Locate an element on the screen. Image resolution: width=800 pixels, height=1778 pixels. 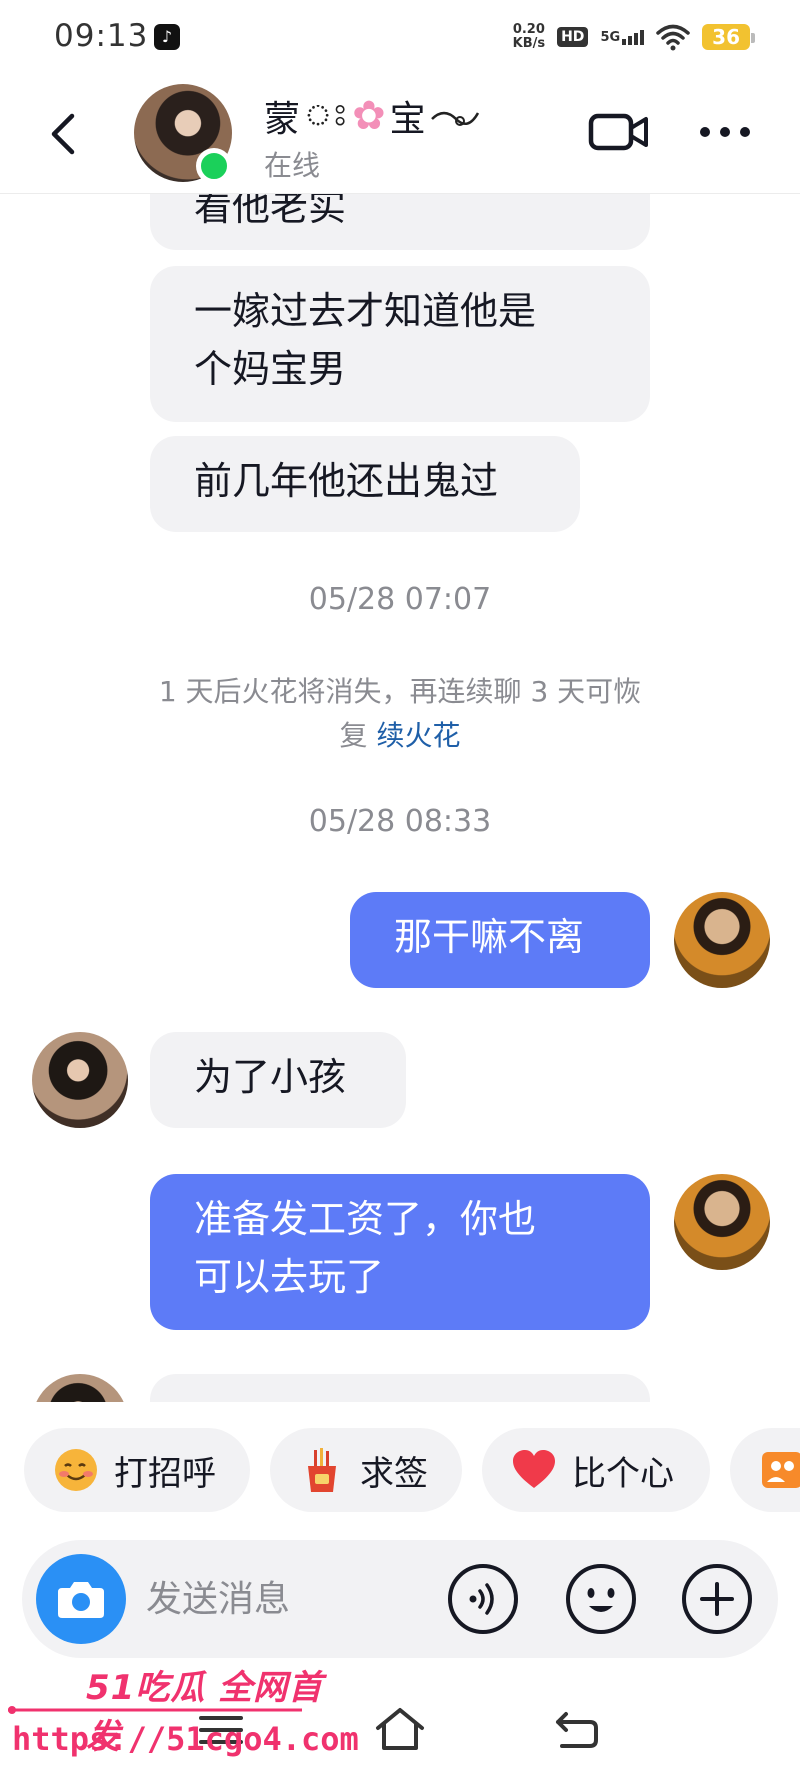
wifi-icon is located at coordinates (673, 37).